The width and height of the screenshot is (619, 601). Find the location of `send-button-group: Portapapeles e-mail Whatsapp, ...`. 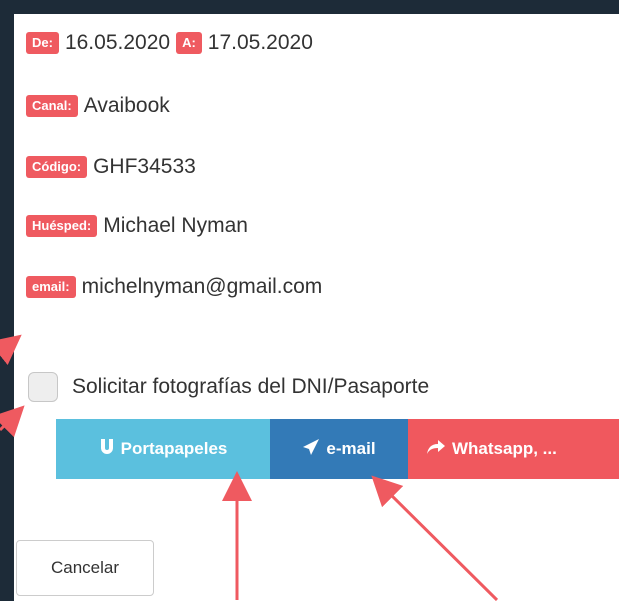

send-button-group: Portapapeles e-mail Whatsapp, ... is located at coordinates (337, 449).